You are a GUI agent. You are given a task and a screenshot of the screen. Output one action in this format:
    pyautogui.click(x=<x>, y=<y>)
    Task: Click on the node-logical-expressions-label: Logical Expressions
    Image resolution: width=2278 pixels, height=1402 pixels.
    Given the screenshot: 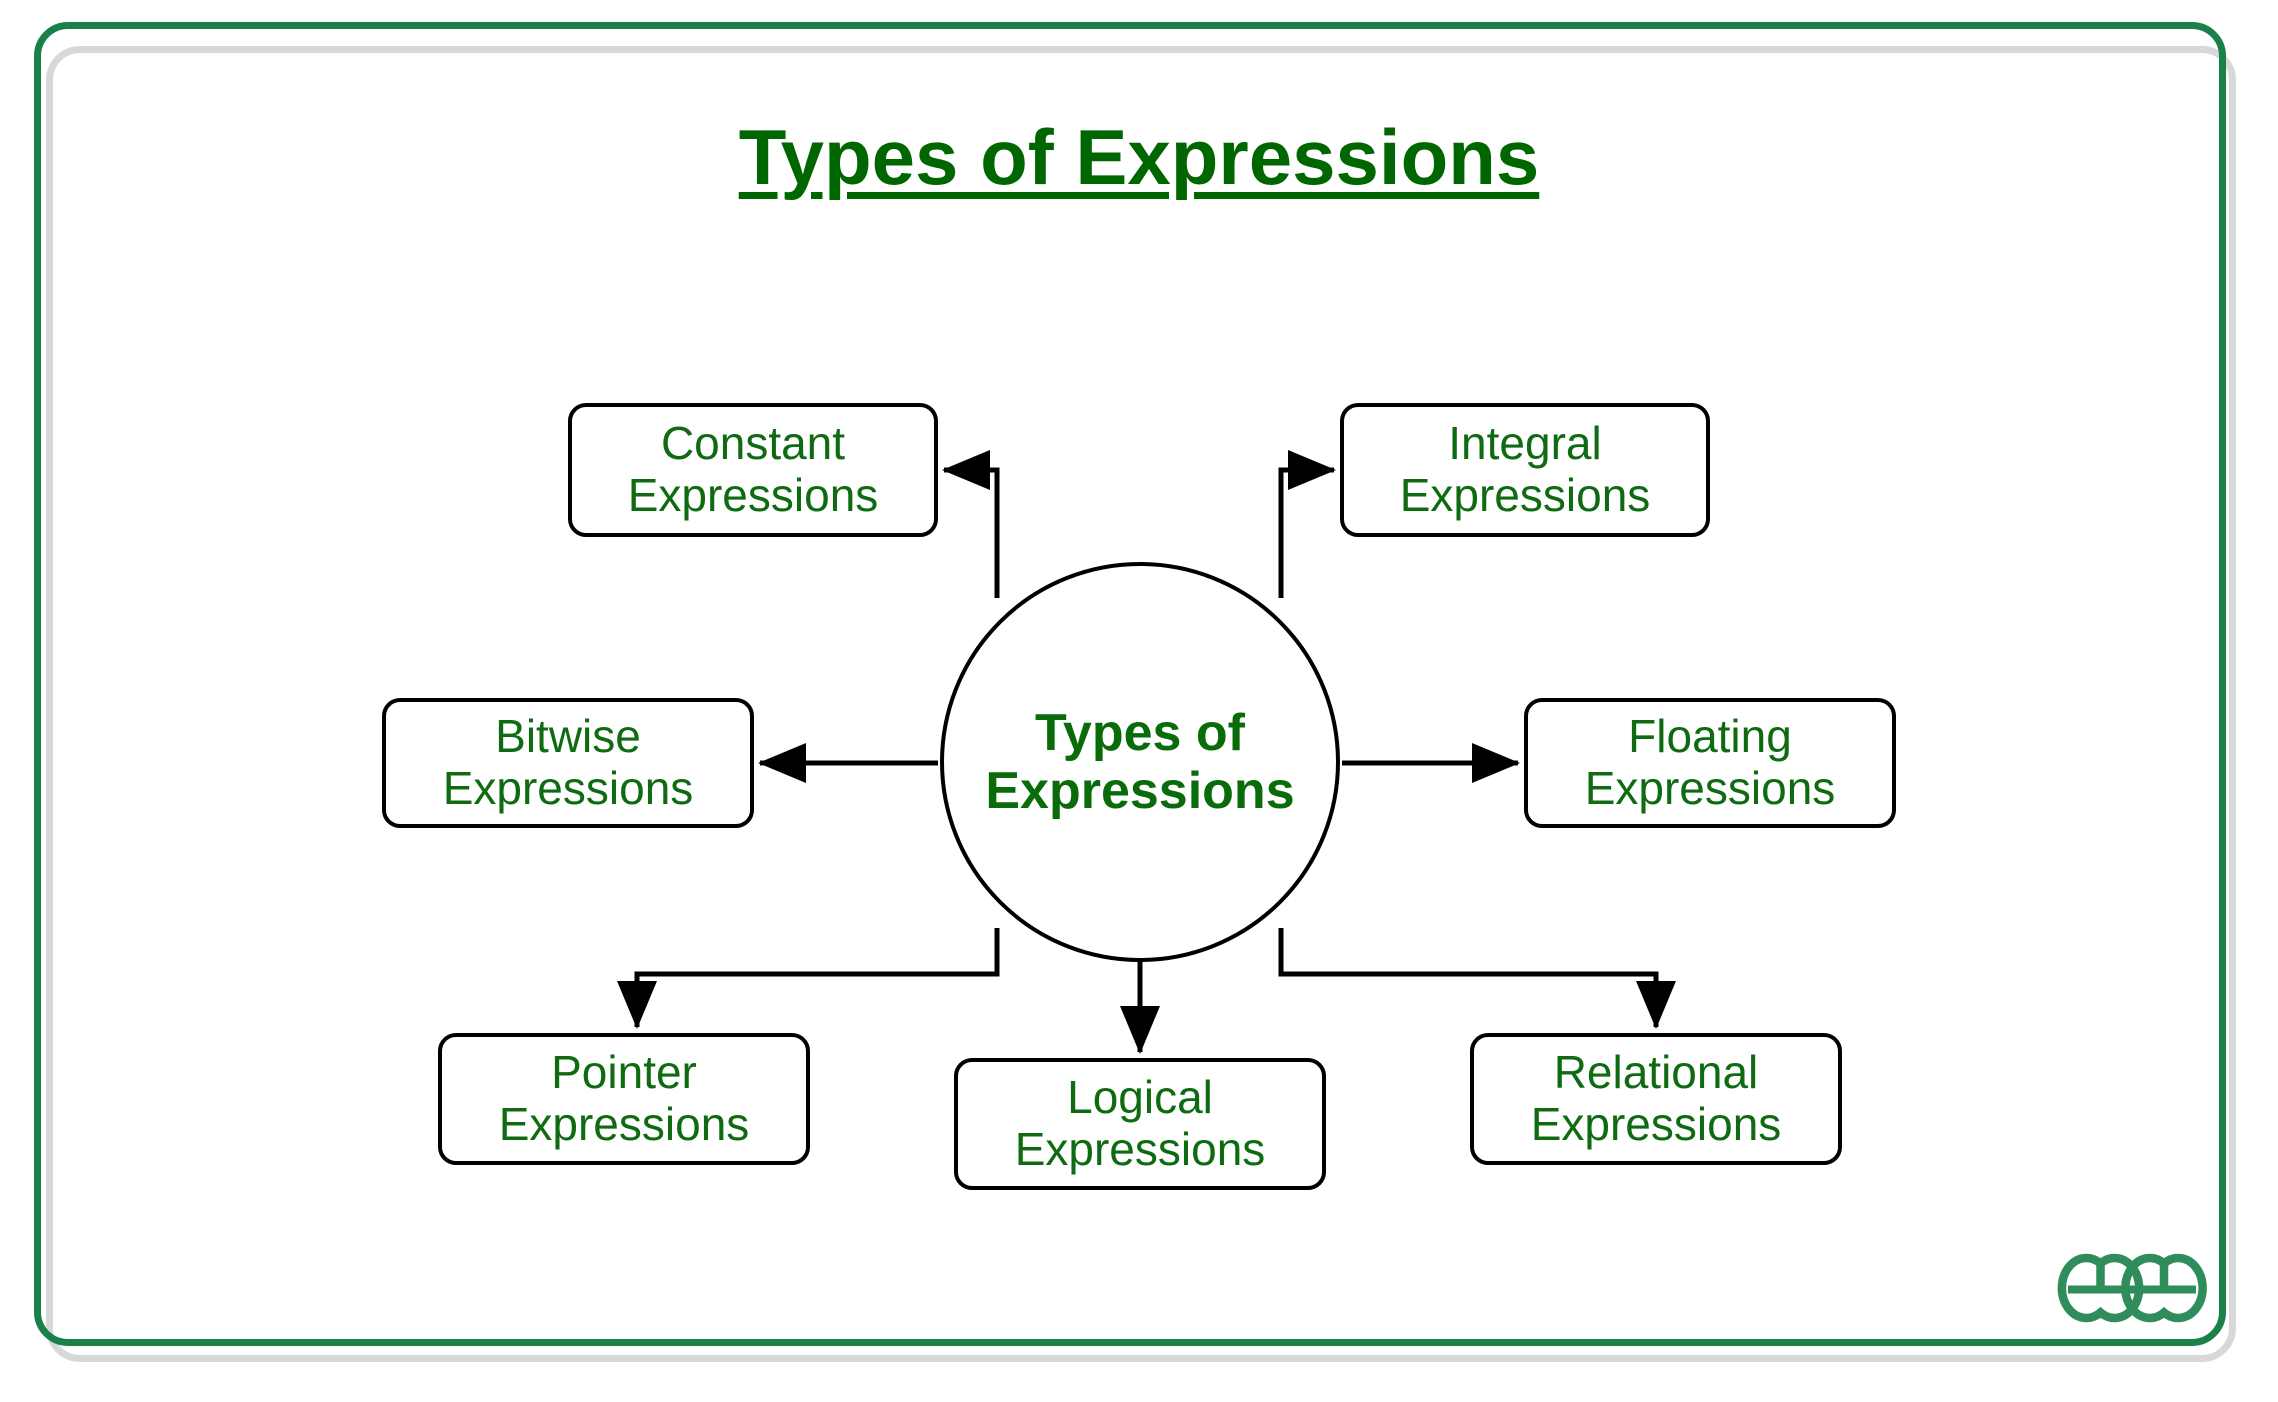 What is the action you would take?
    pyautogui.click(x=1140, y=1123)
    